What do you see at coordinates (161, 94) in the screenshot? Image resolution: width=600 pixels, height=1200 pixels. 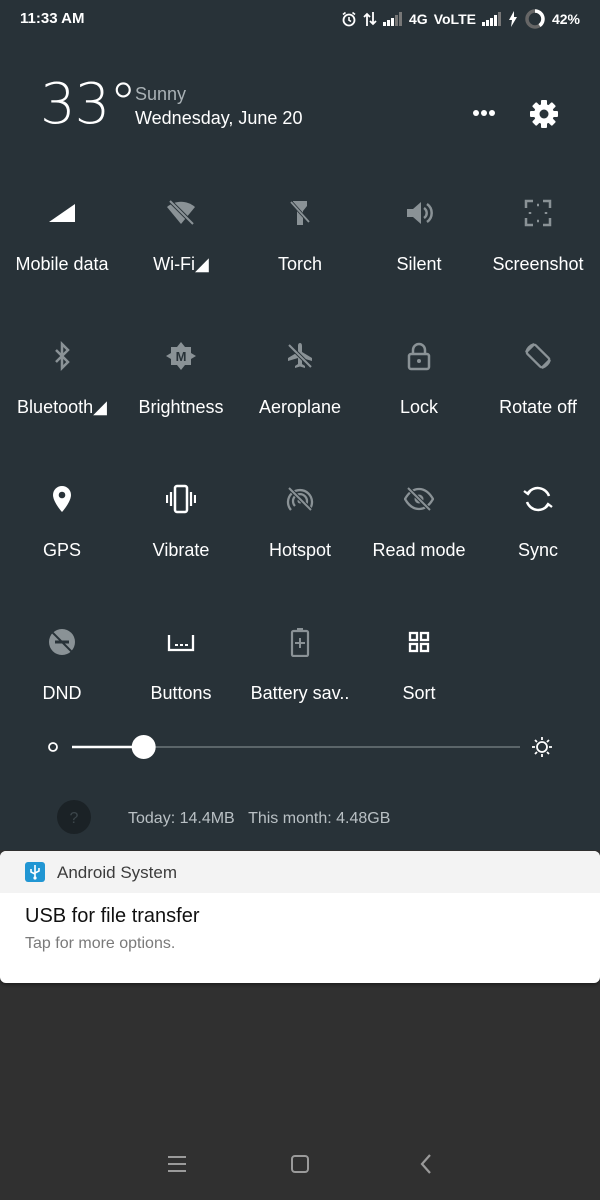 I see `weather-condition: Sunny` at bounding box center [161, 94].